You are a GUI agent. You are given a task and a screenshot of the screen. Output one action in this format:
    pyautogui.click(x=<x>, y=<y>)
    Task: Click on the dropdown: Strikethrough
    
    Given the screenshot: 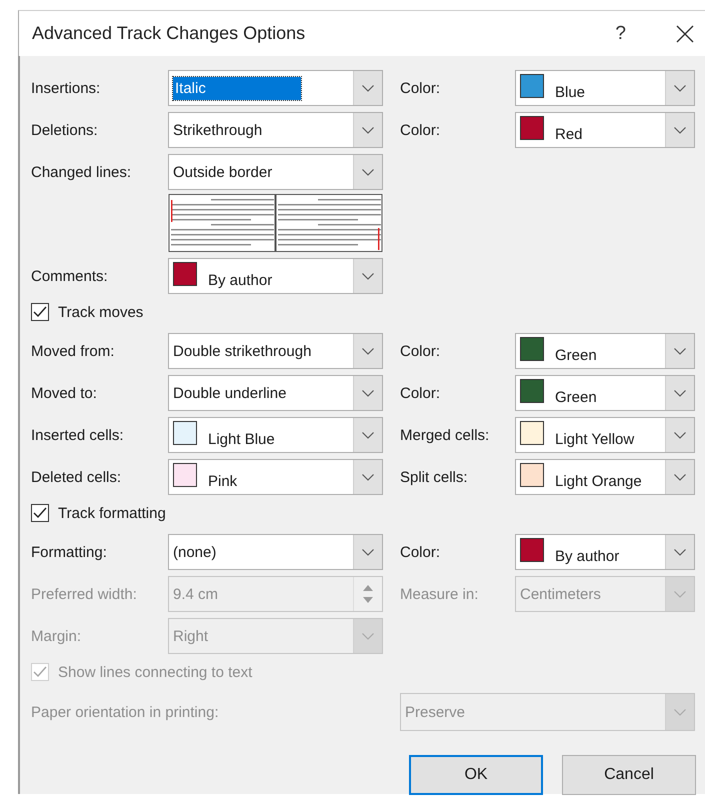 What is the action you would take?
    pyautogui.click(x=275, y=130)
    